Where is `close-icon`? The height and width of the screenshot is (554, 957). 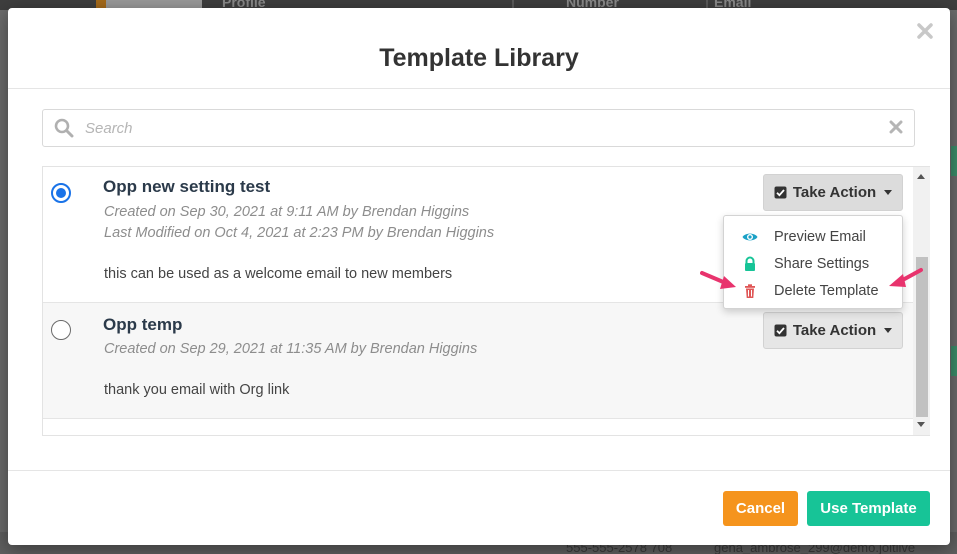 close-icon is located at coordinates (925, 31).